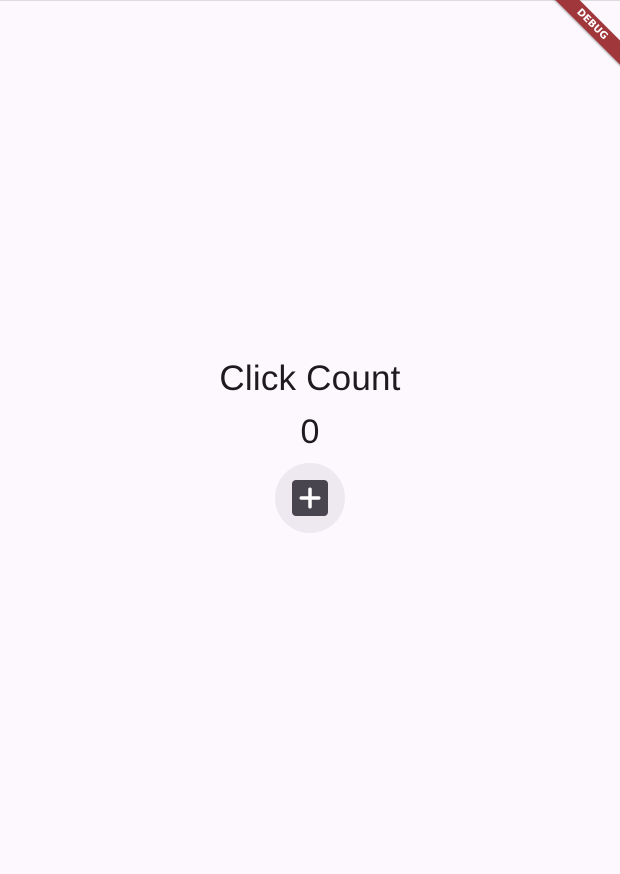 The height and width of the screenshot is (874, 620). Describe the element at coordinates (310, 432) in the screenshot. I see `click-count-value: 0` at that location.